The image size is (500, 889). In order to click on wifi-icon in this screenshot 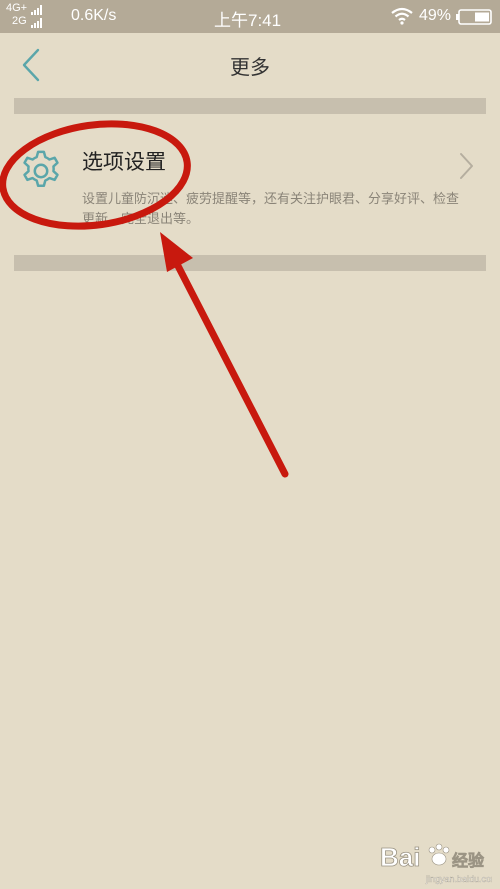, I will do `click(402, 16)`.